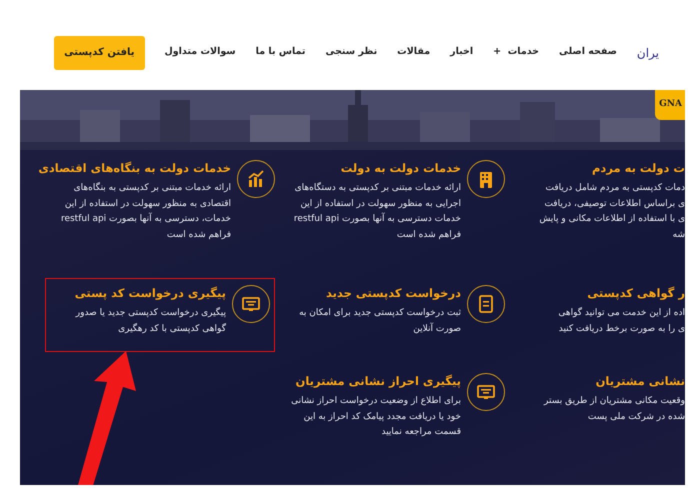 This screenshot has width=700, height=500. I want to click on service-description: شه, so click(678, 235).